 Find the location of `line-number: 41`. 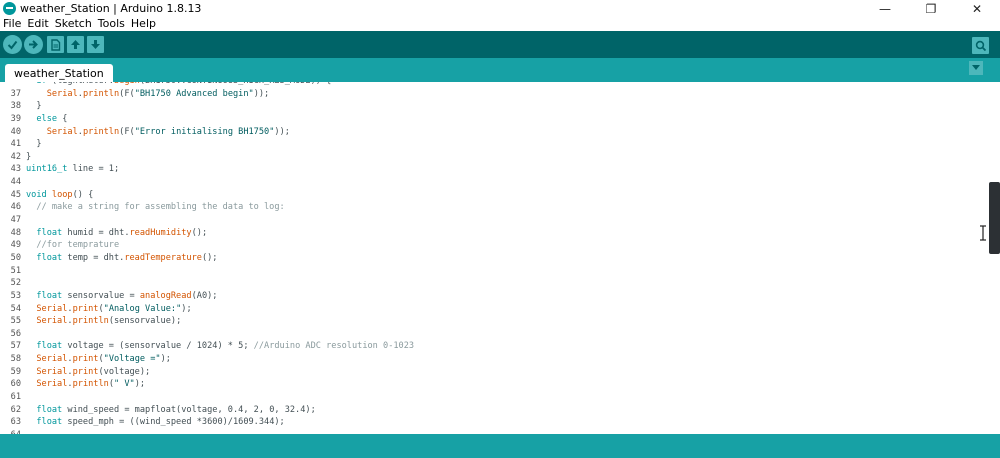

line-number: 41 is located at coordinates (15, 144).